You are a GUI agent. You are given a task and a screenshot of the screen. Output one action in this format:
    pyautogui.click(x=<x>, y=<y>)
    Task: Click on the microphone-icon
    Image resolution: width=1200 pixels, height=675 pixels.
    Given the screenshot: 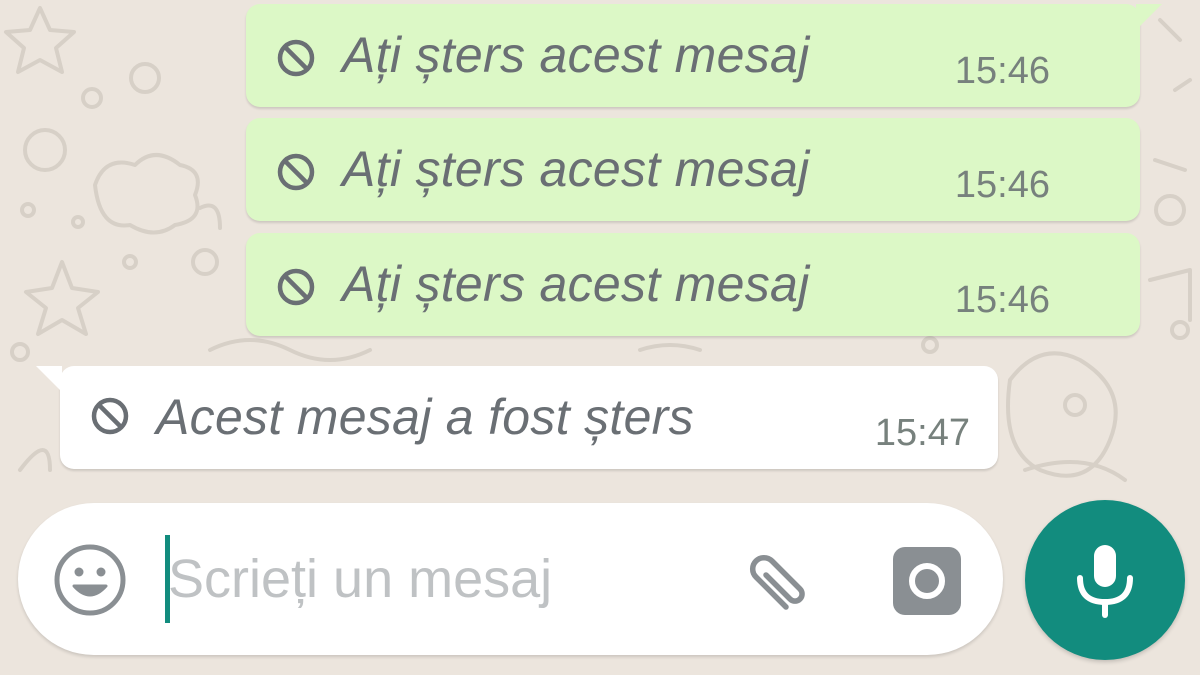 What is the action you would take?
    pyautogui.click(x=1105, y=581)
    